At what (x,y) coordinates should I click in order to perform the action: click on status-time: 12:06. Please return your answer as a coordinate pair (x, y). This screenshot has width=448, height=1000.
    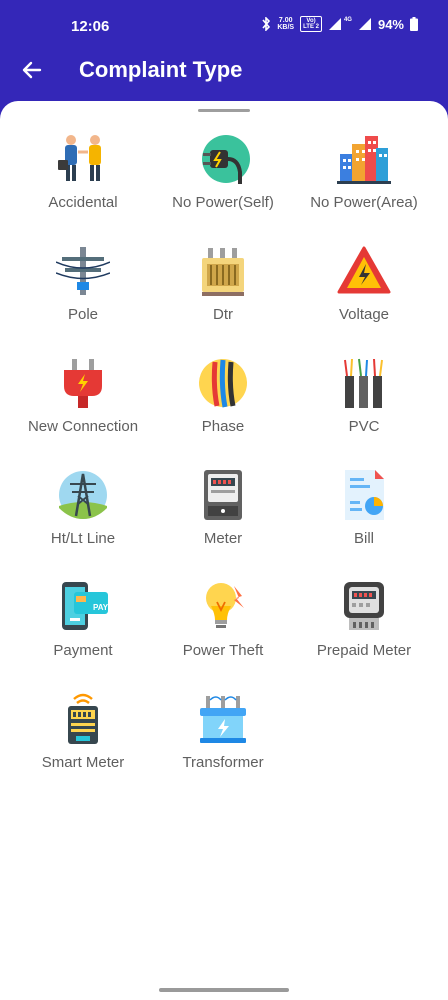
    Looking at the image, I should click on (90, 26).